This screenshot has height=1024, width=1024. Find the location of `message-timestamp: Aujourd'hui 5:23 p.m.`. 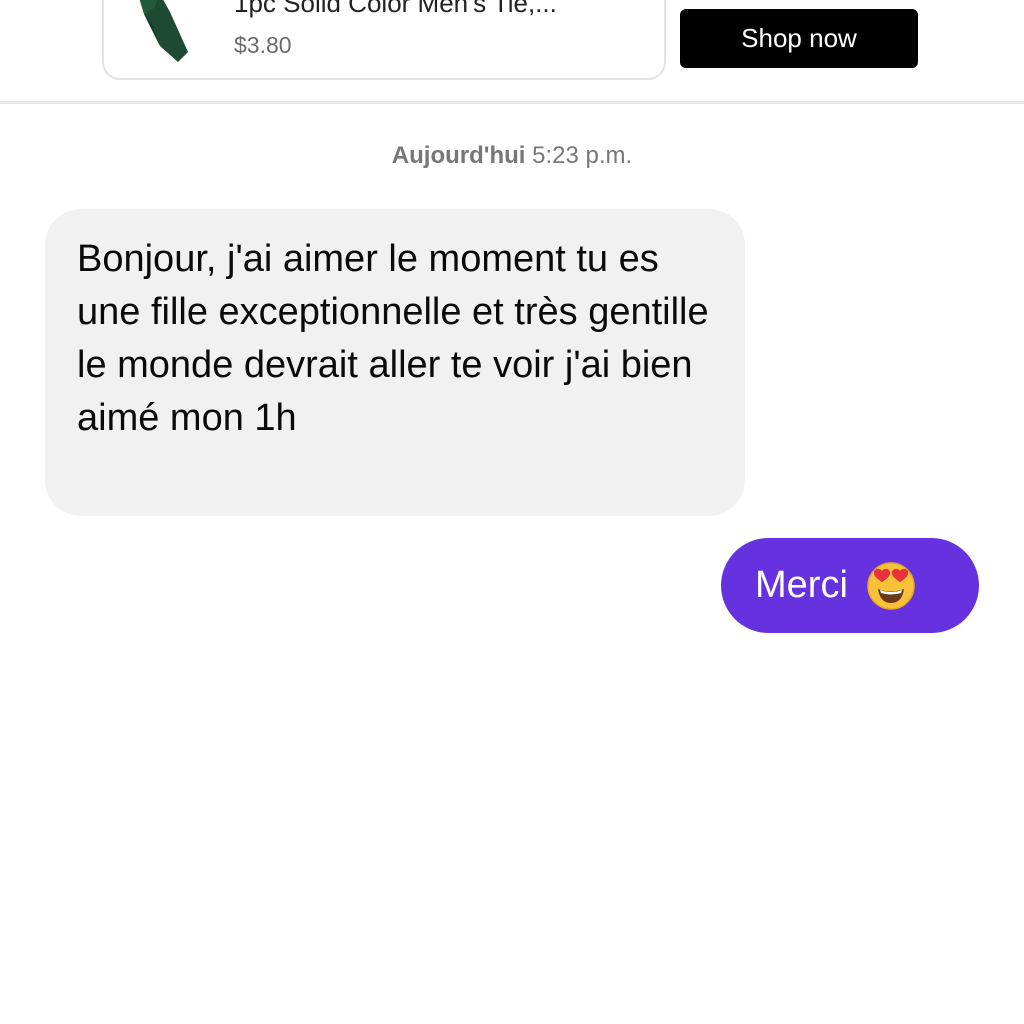

message-timestamp: Aujourd'hui 5:23 p.m. is located at coordinates (512, 156).